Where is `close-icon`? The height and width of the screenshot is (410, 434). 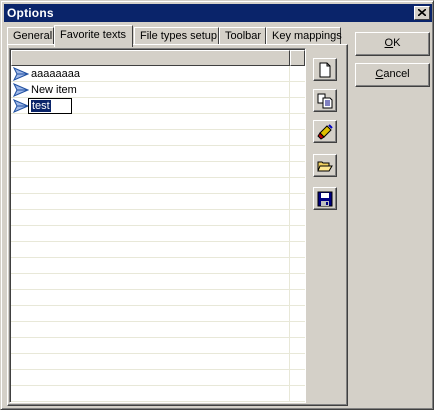
close-icon is located at coordinates (422, 12).